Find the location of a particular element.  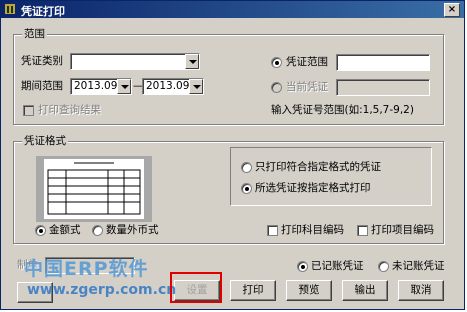

voucher-type-select is located at coordinates (135, 61).